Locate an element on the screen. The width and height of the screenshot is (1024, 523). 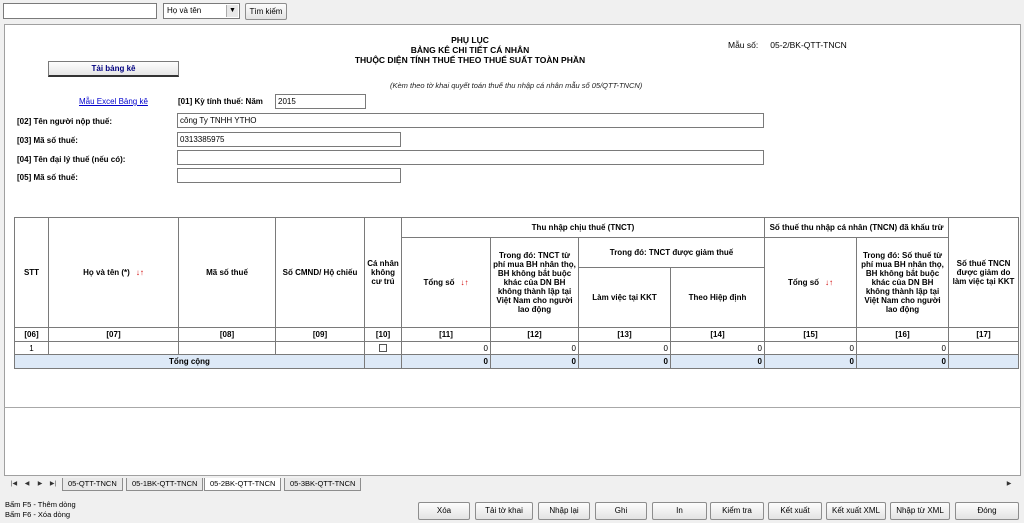
col-number: [15] is located at coordinates (810, 334).